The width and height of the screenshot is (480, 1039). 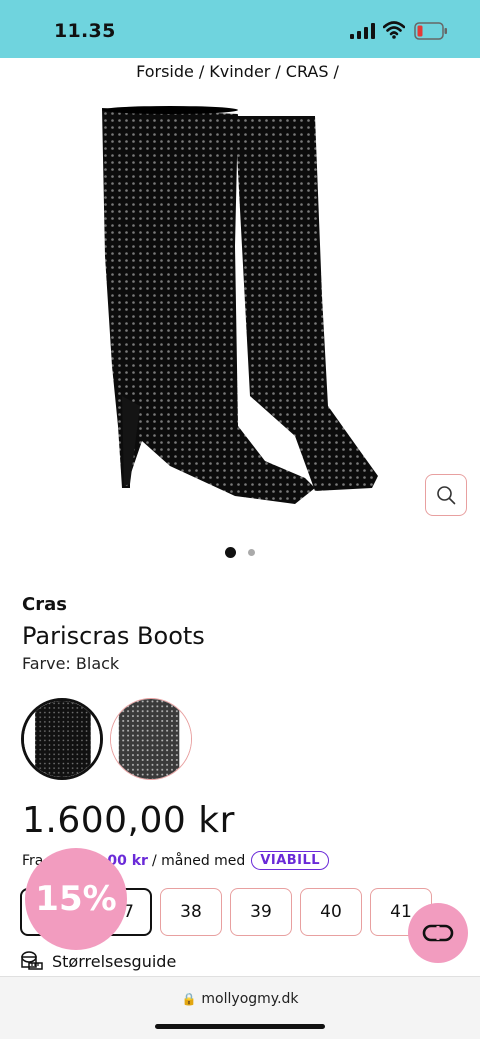 What do you see at coordinates (401, 912) in the screenshot?
I see `size-label: 41` at bounding box center [401, 912].